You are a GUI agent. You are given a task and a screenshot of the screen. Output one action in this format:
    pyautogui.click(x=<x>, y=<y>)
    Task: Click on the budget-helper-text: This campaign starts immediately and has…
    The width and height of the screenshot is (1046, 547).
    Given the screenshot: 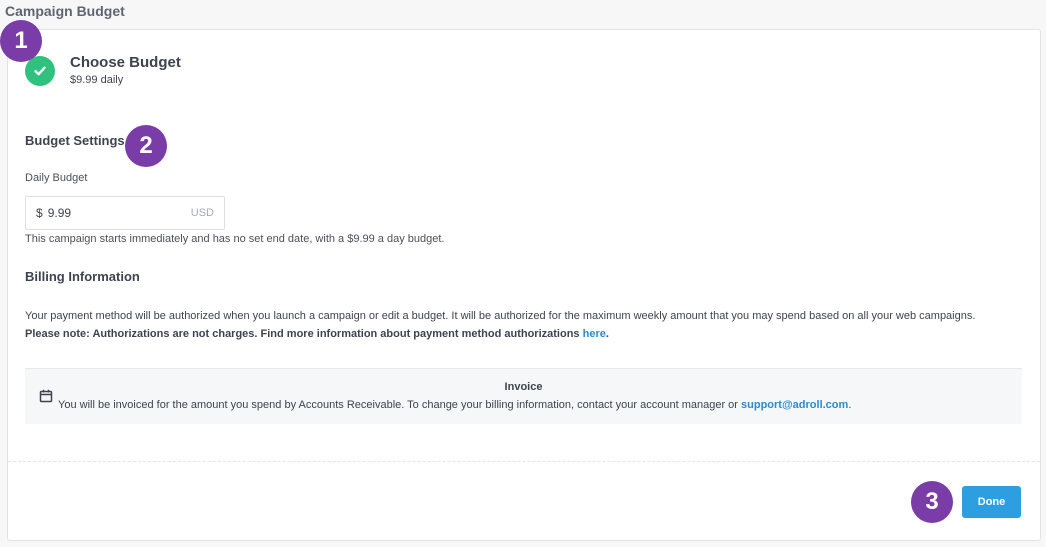 What is the action you would take?
    pyautogui.click(x=235, y=239)
    